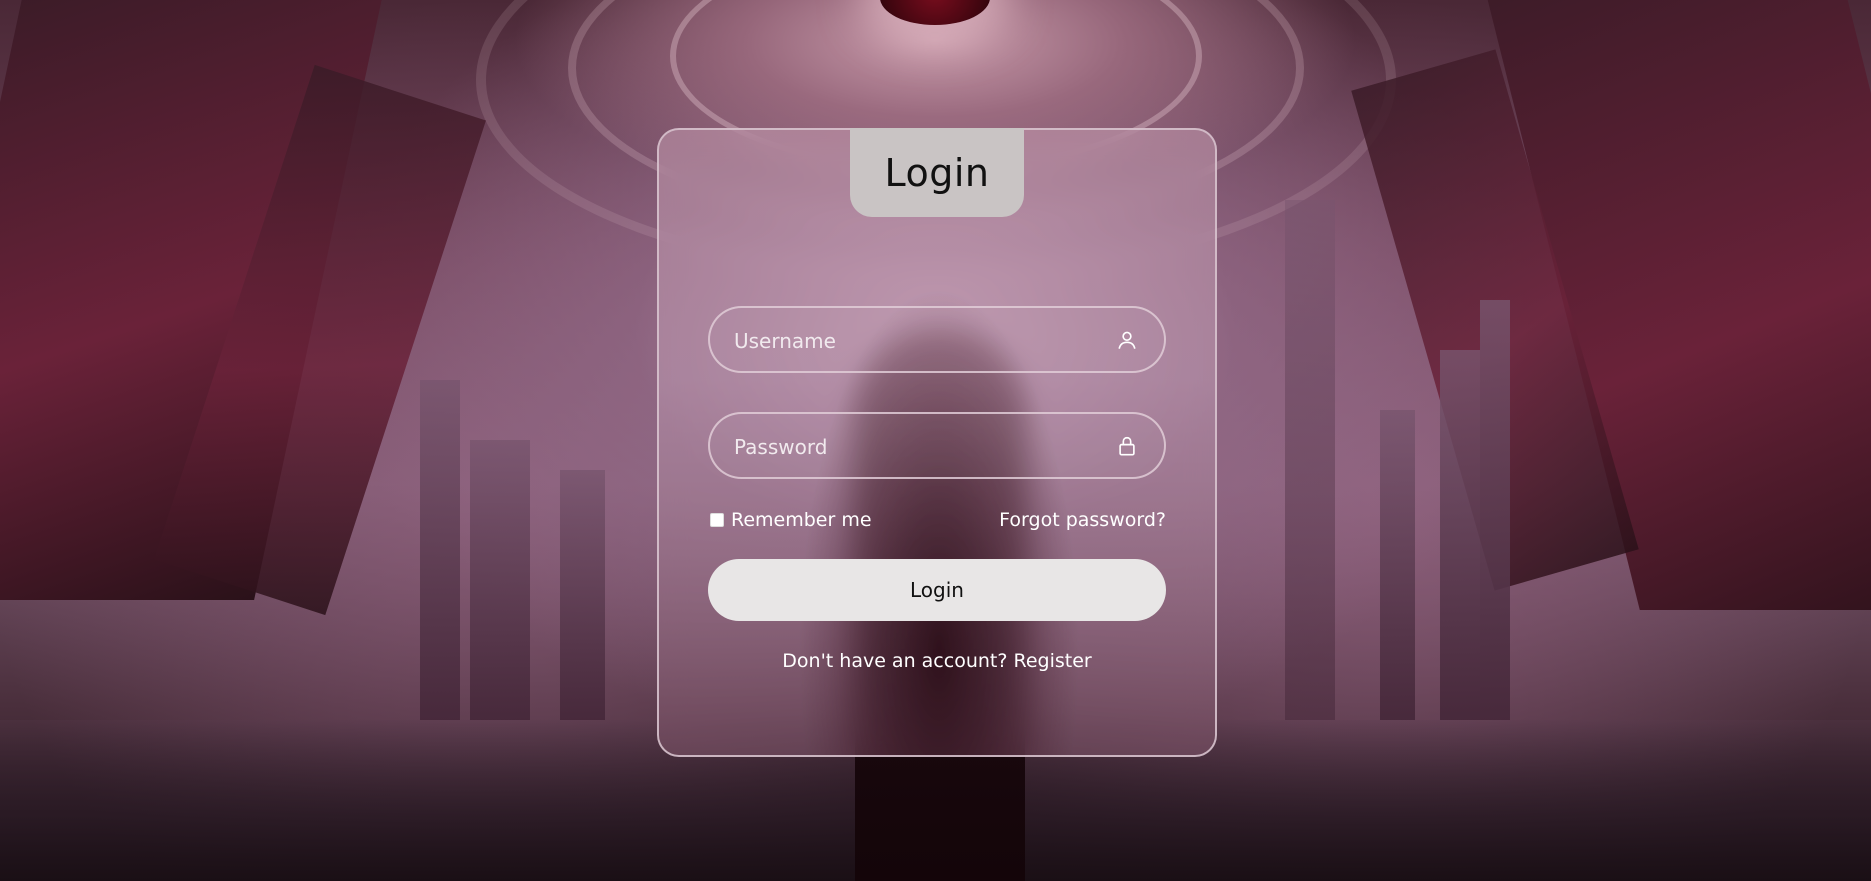 This screenshot has height=881, width=1871. I want to click on page-title: Login, so click(937, 172).